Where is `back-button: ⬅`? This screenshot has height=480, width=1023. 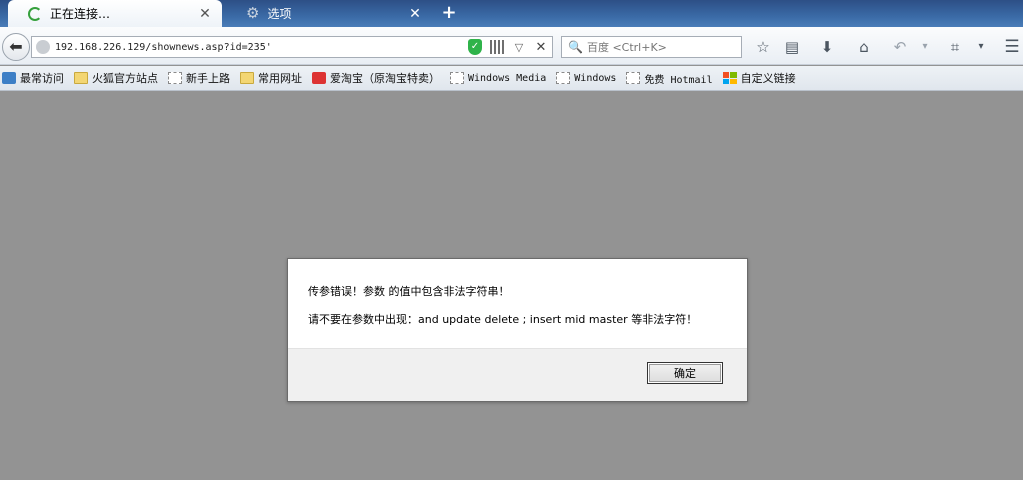
back-button: ⬅ is located at coordinates (16, 47).